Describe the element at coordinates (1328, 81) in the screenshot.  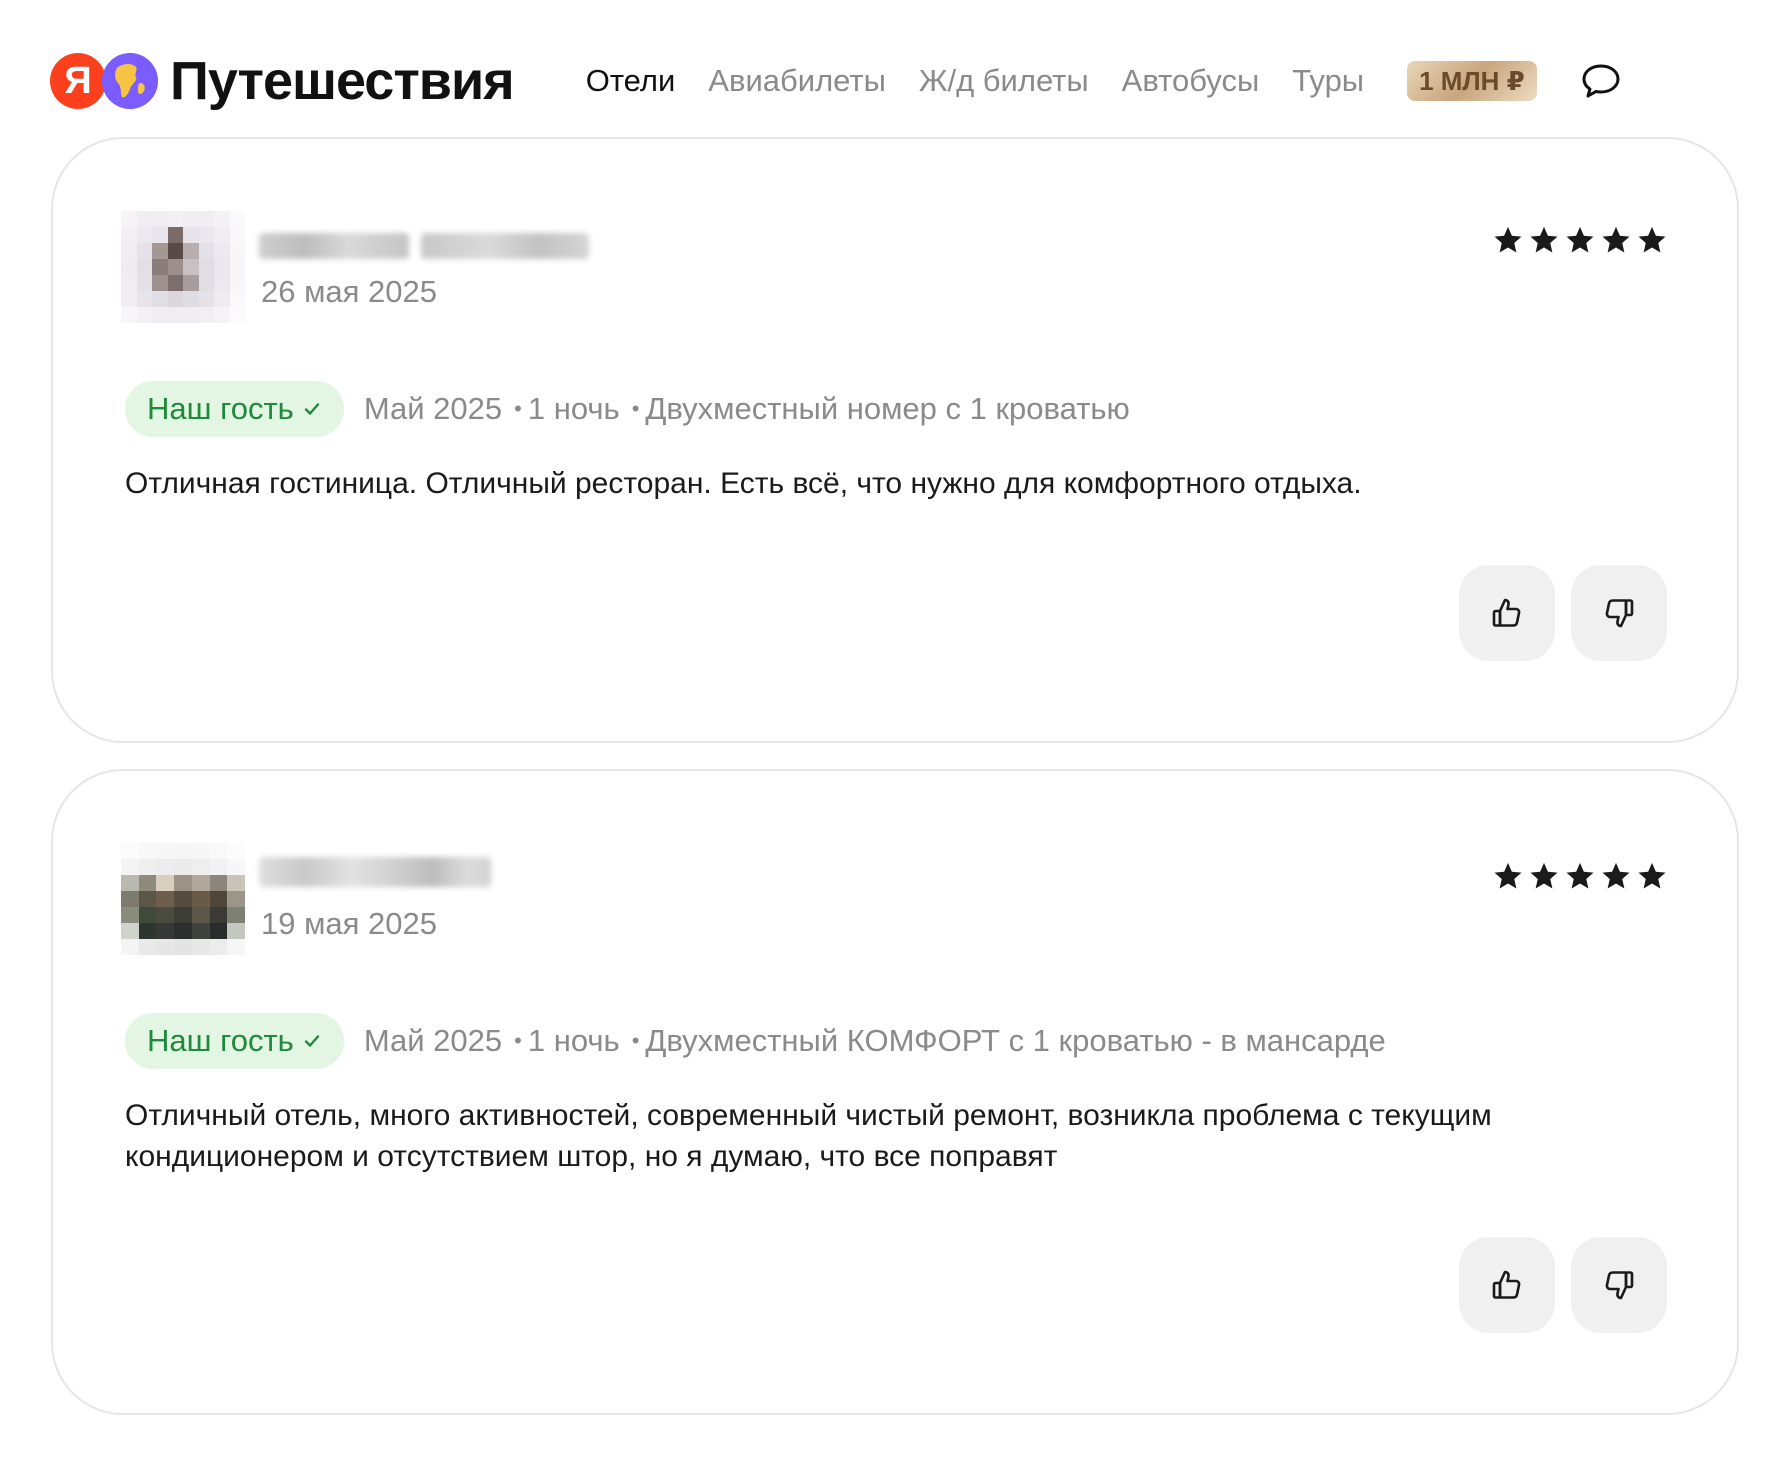
I see `nav-tours: Туры` at that location.